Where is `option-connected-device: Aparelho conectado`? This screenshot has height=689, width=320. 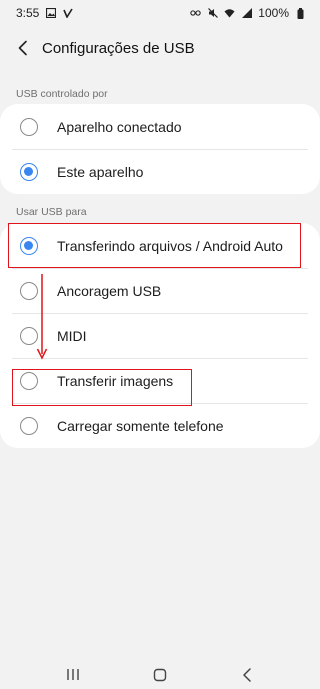
option-connected-device: Aparelho conectado is located at coordinates (160, 126).